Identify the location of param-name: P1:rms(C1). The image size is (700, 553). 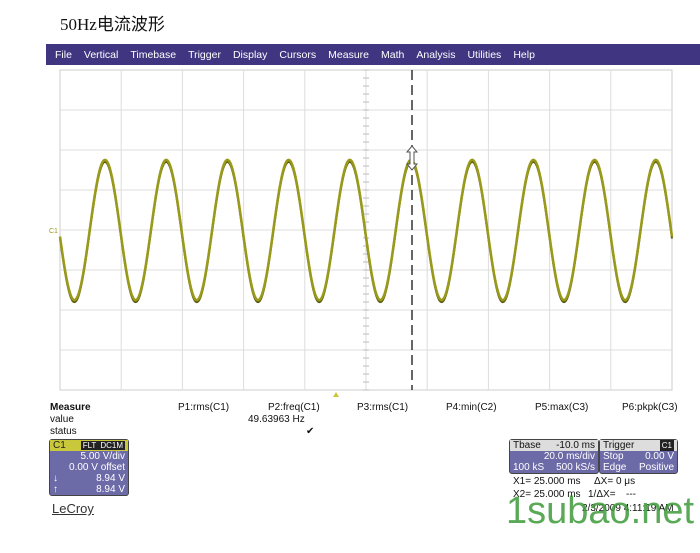
(203, 407).